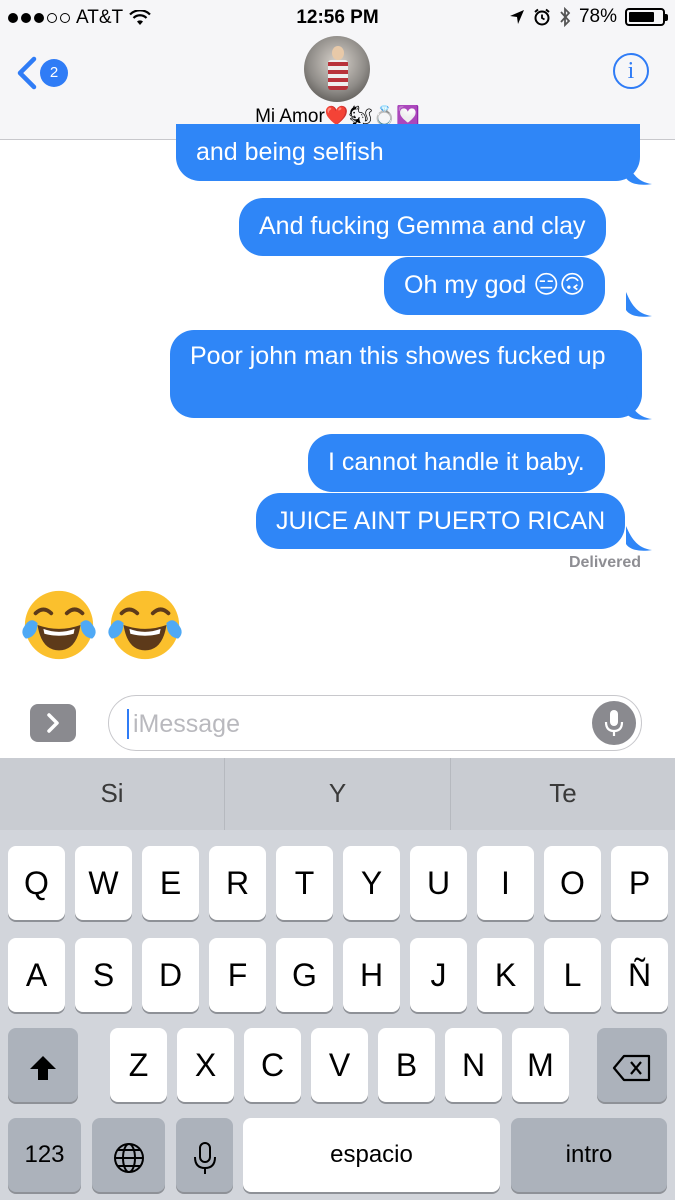 The height and width of the screenshot is (1200, 675). What do you see at coordinates (170, 975) in the screenshot?
I see `key-d: D` at bounding box center [170, 975].